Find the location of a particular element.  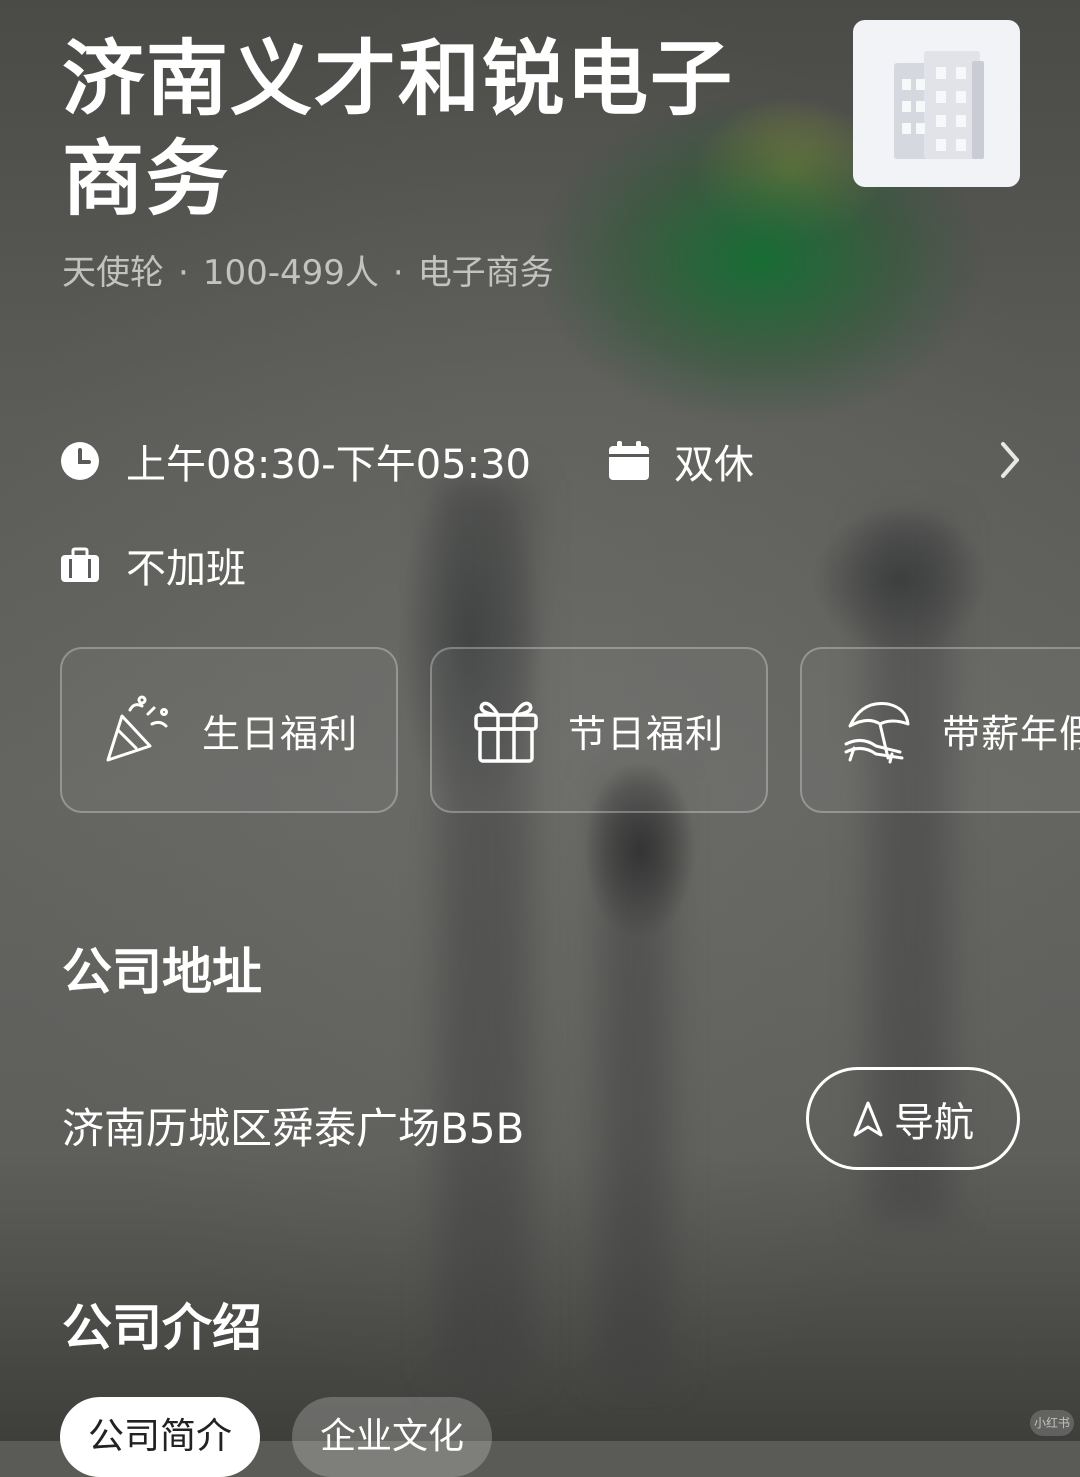

address-section-title: 公司地址 is located at coordinates (162, 972).